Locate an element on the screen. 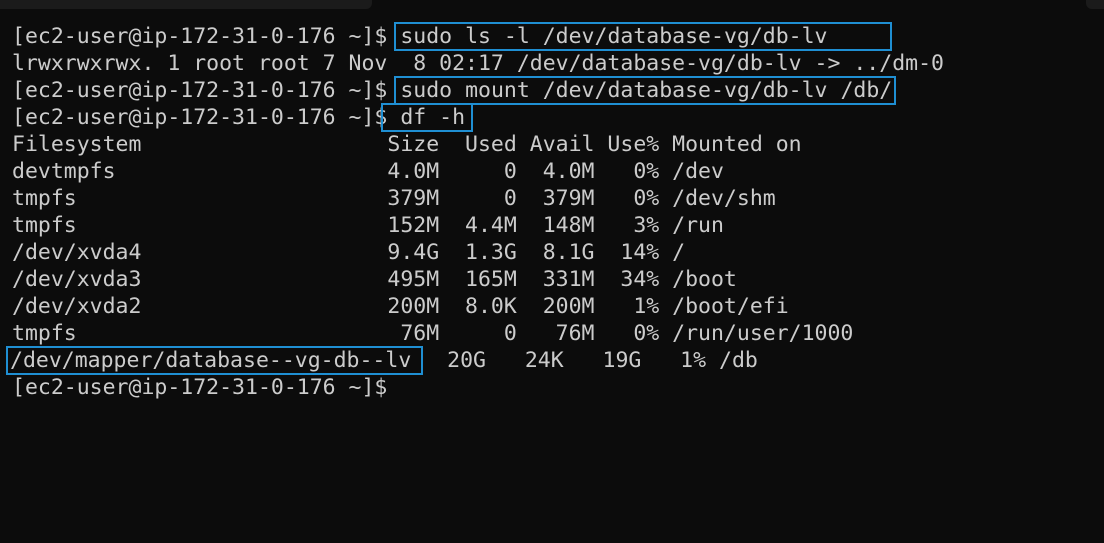  terminal-line: [ec2-user@ip-172-31-0-176 ~]$ df -h is located at coordinates (558, 117).